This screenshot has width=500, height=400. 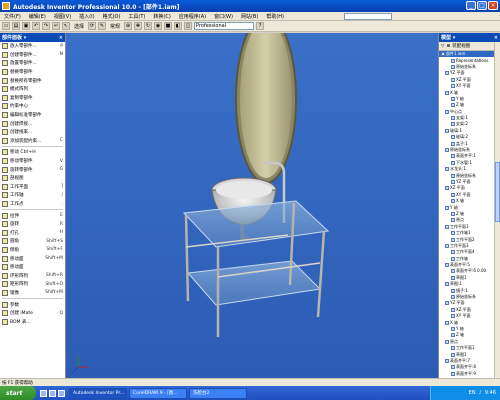 I want to click on tool-item: 打孔 H, so click(x=32, y=232).